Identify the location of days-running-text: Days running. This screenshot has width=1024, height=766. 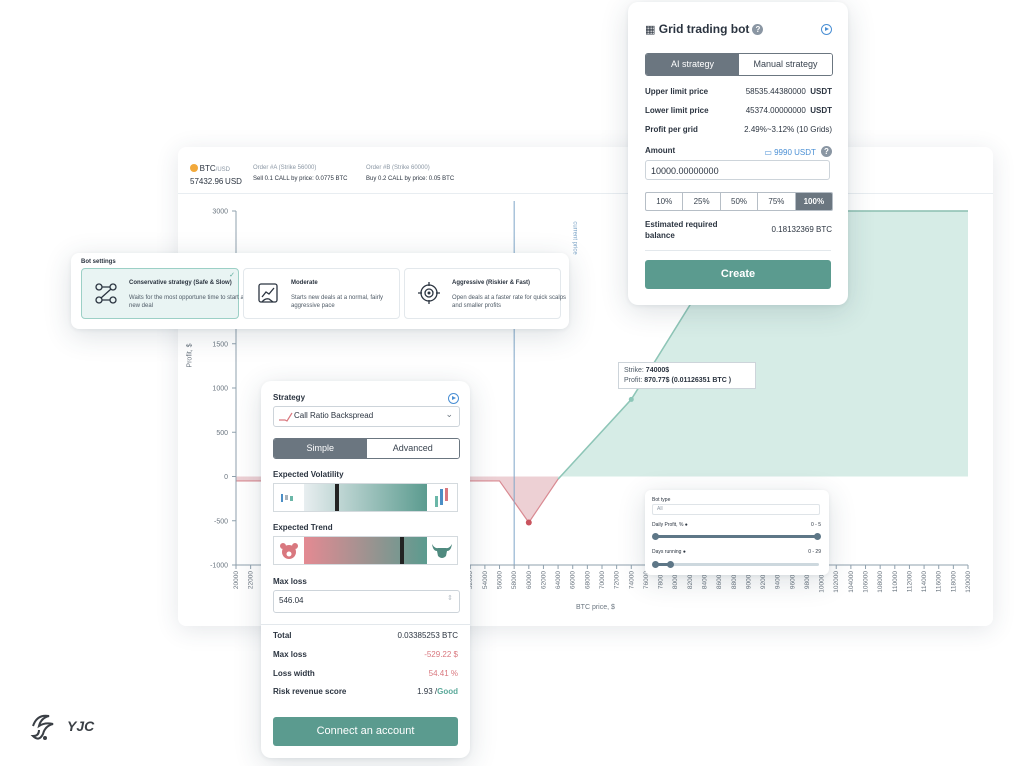
(667, 552).